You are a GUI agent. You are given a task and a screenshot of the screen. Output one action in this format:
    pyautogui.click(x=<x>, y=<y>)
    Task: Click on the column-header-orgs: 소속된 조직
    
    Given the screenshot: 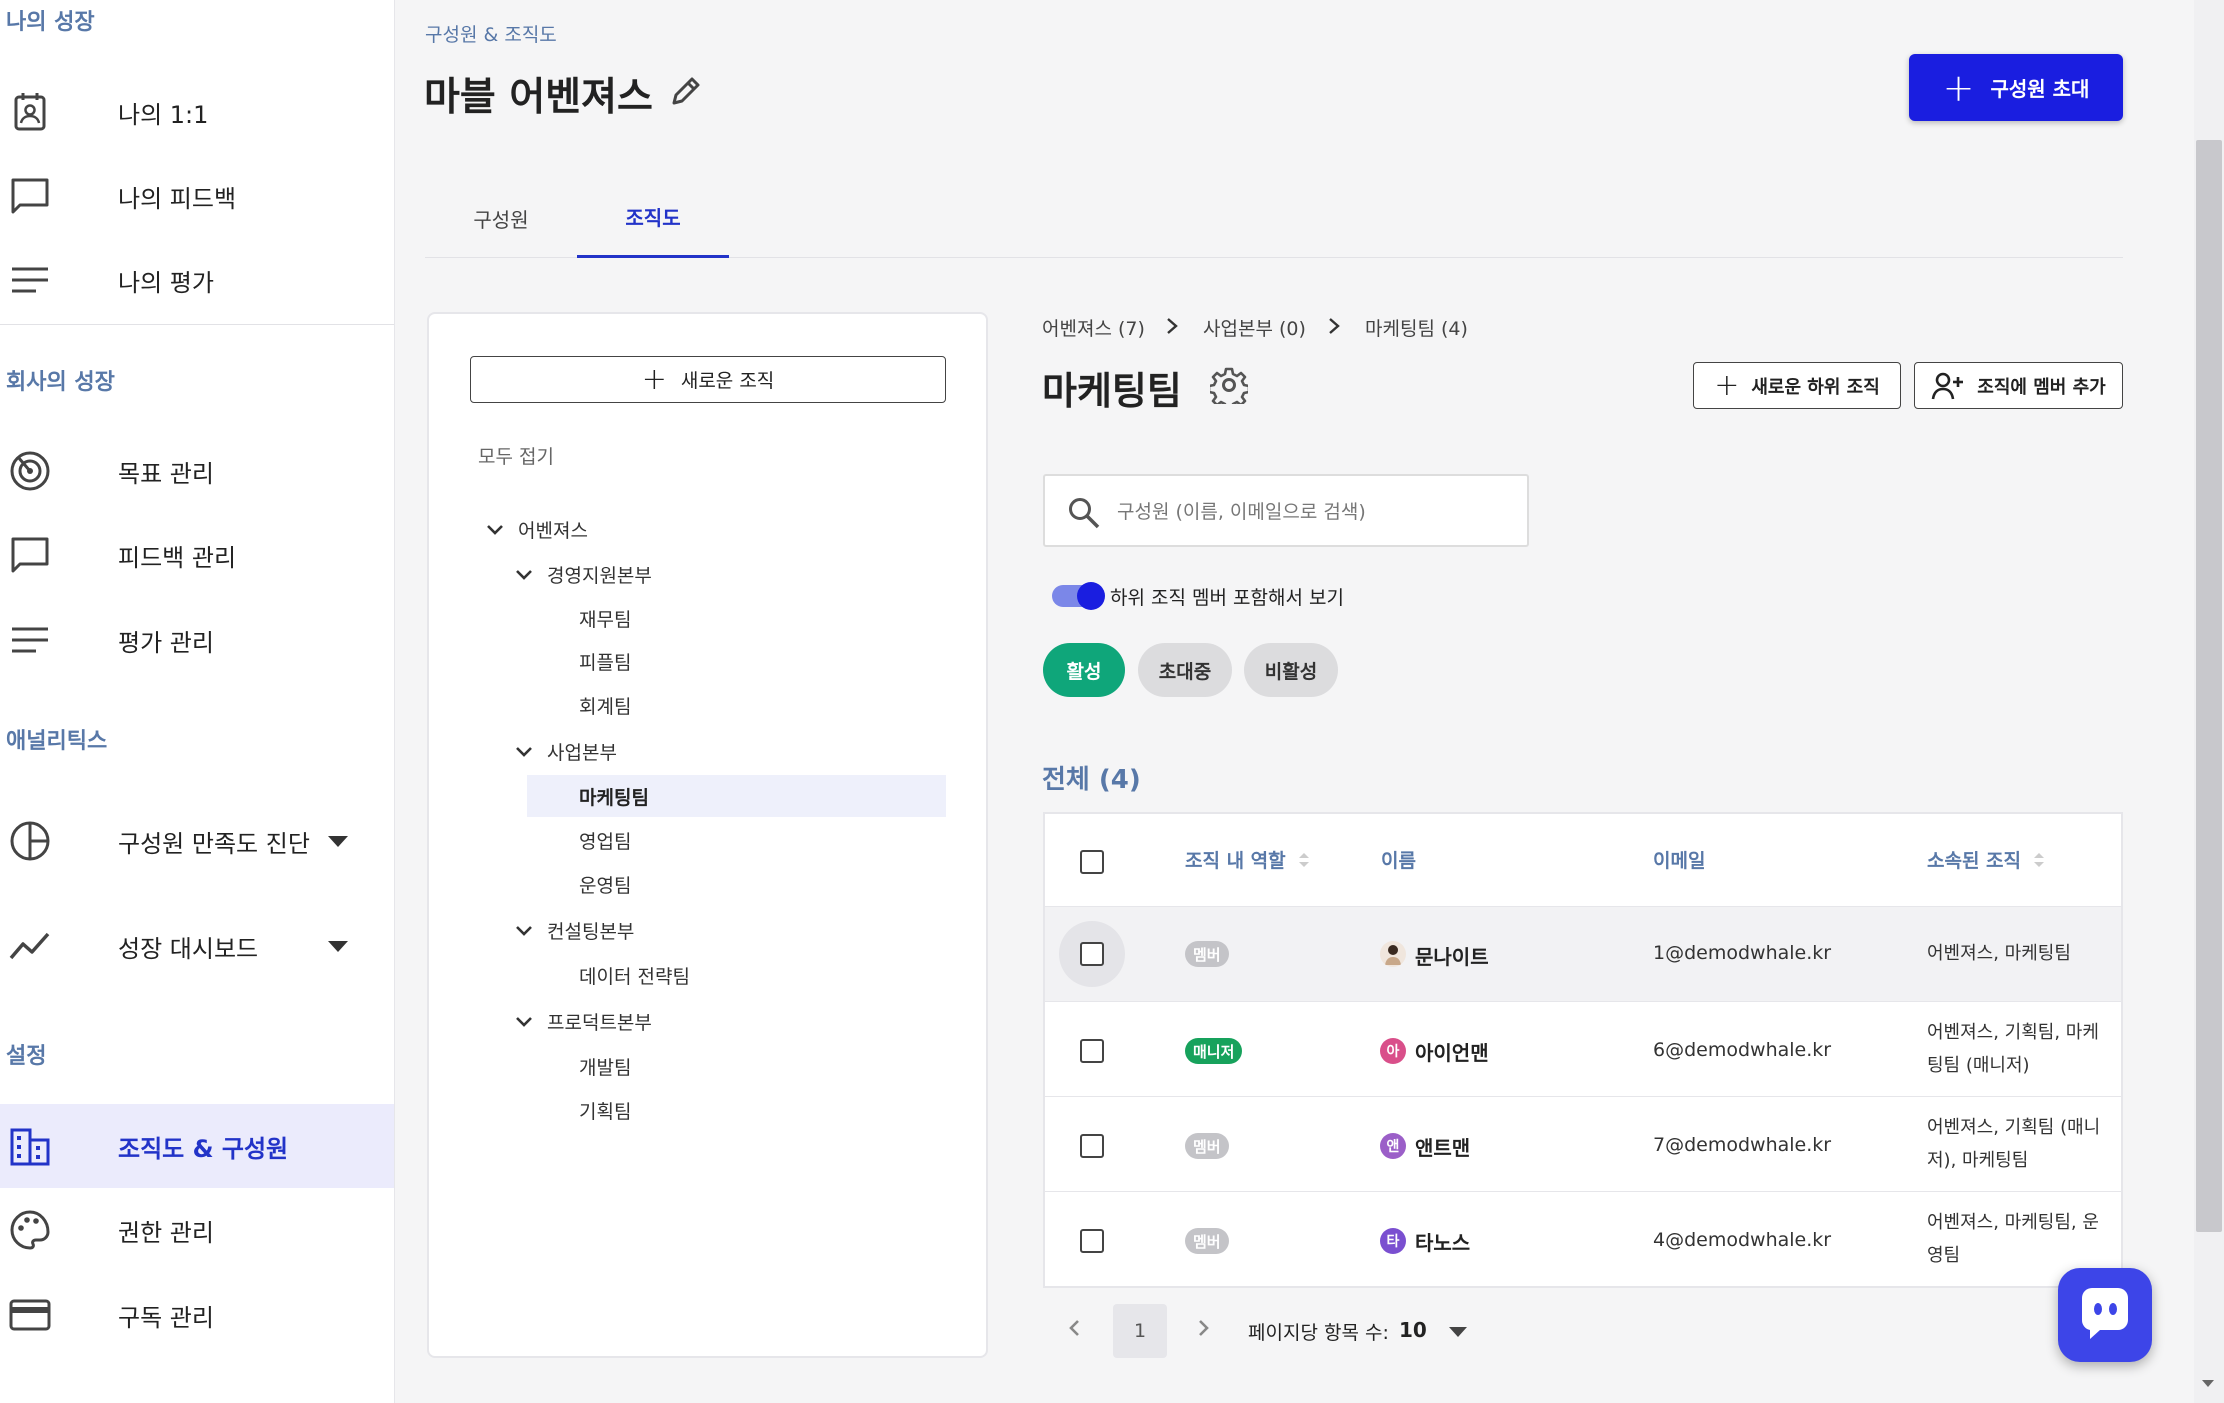 What is the action you would take?
    pyautogui.click(x=1986, y=859)
    